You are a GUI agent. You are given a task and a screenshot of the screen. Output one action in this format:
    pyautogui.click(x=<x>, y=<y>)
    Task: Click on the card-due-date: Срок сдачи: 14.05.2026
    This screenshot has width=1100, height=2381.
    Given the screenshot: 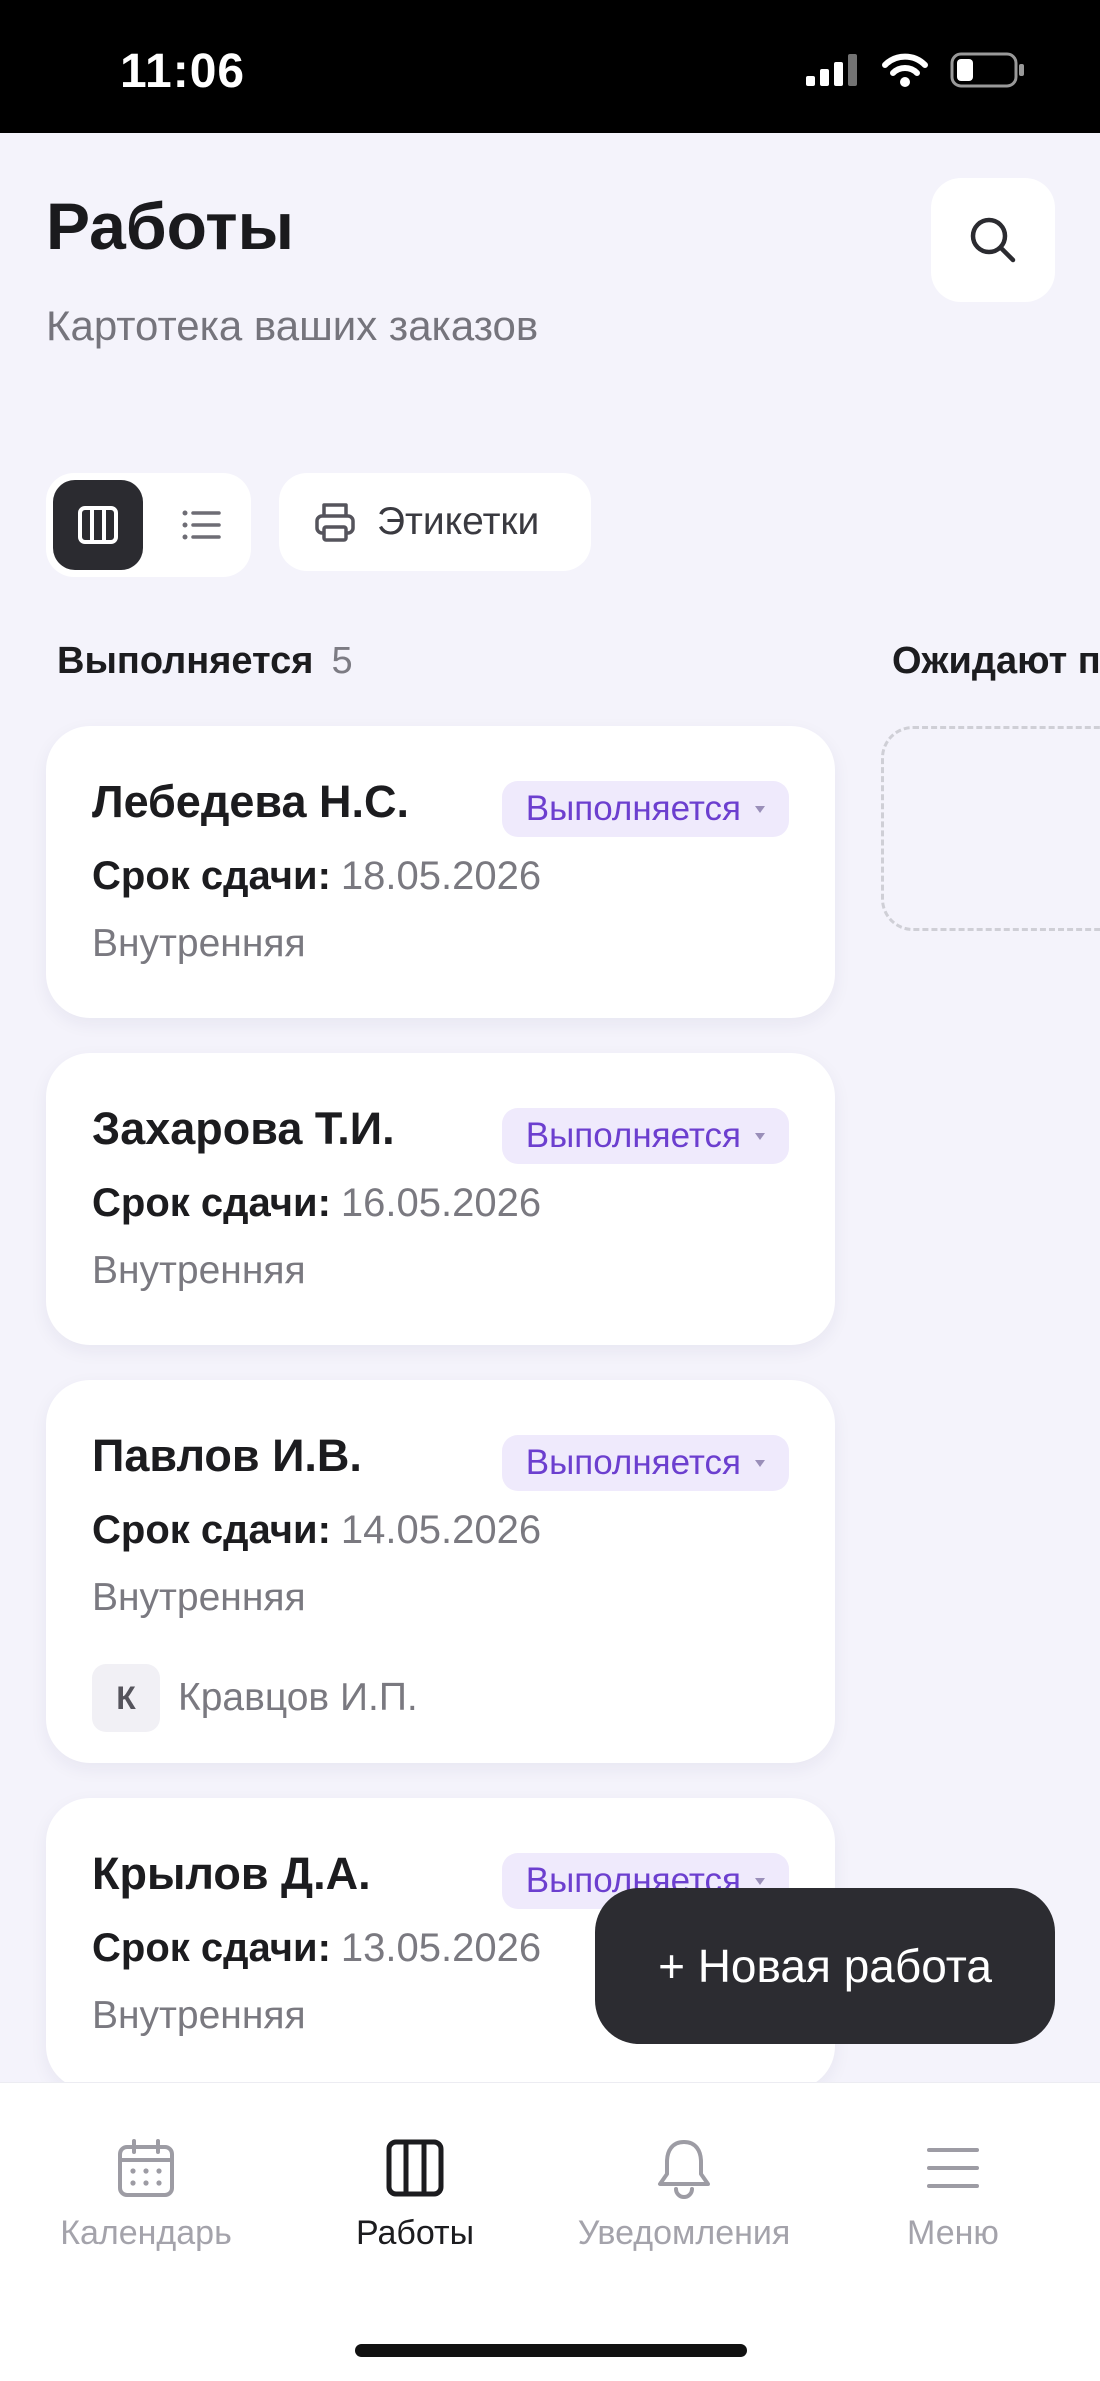 What is the action you would take?
    pyautogui.click(x=316, y=1530)
    